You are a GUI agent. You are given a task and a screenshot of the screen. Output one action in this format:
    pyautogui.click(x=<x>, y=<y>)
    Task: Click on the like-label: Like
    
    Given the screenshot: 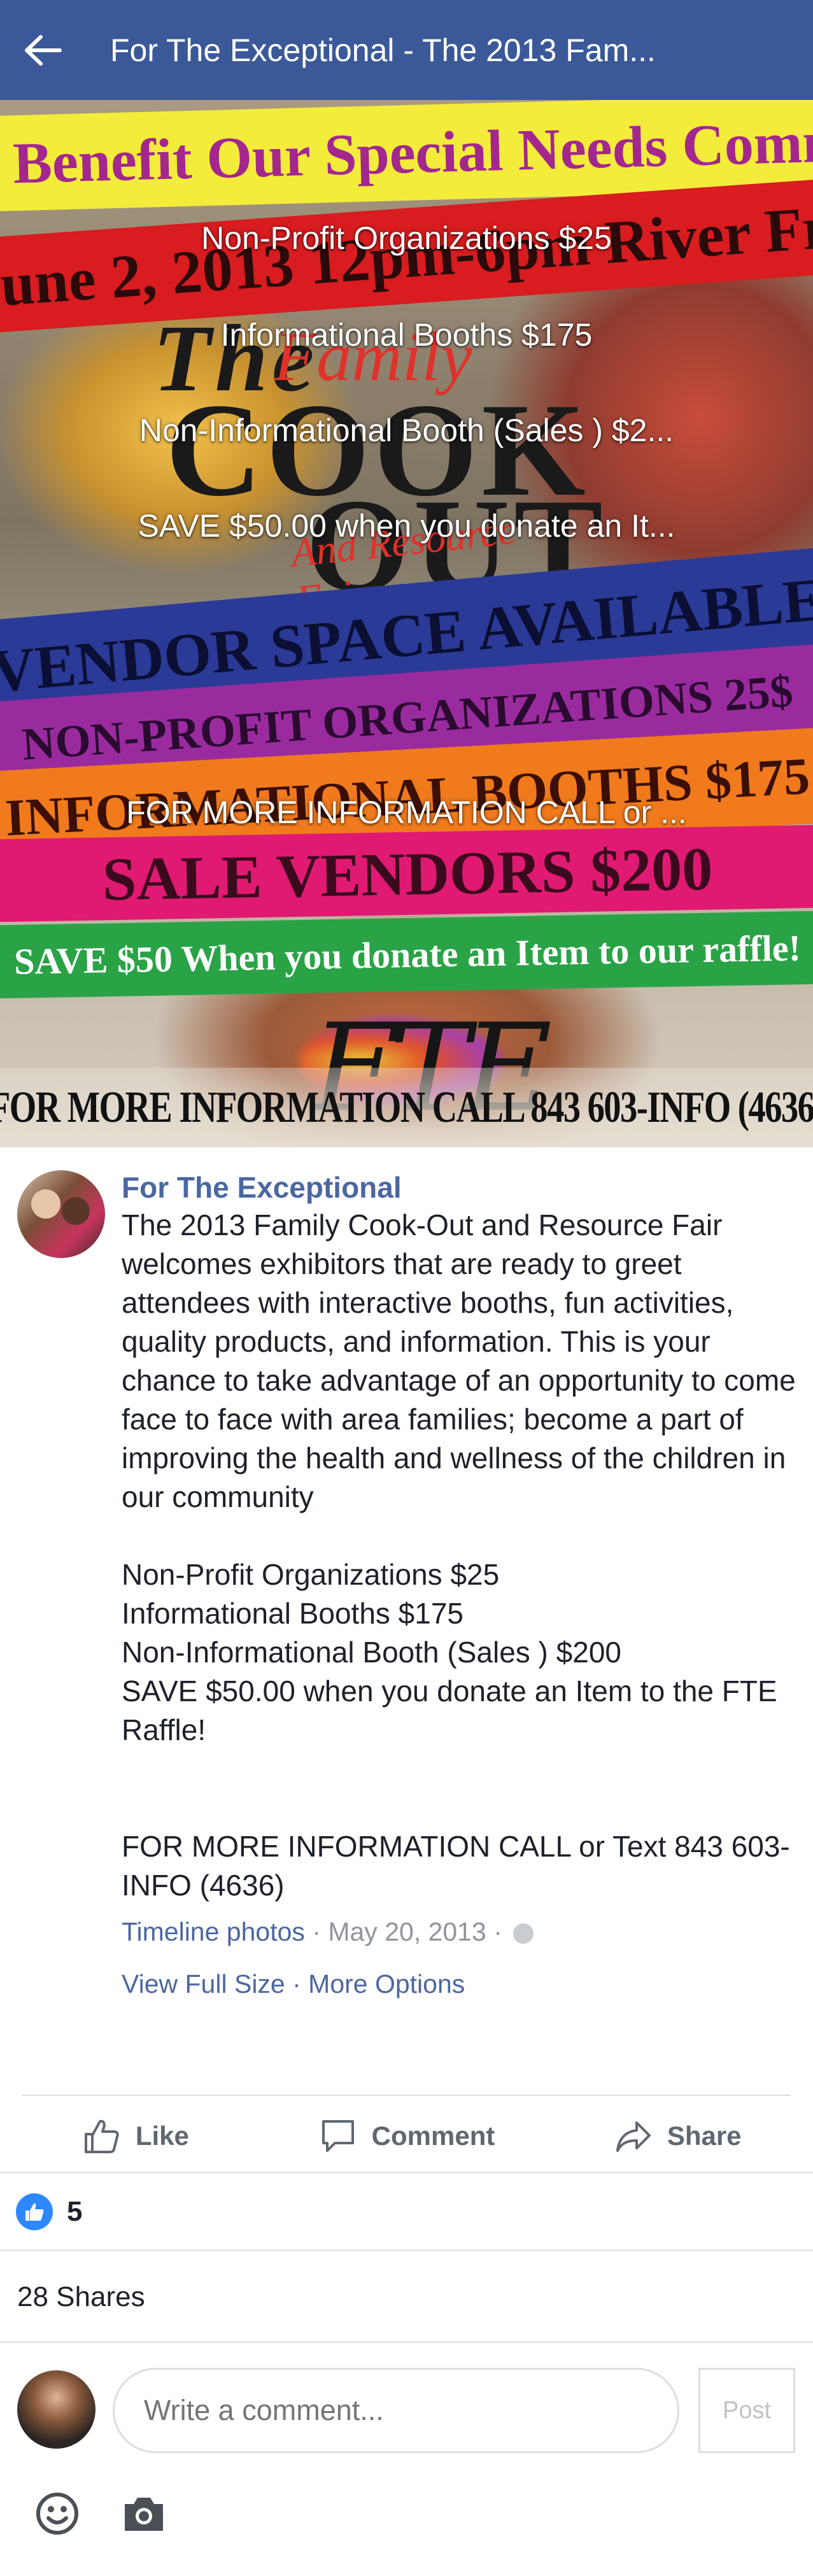 What is the action you would take?
    pyautogui.click(x=162, y=2136)
    